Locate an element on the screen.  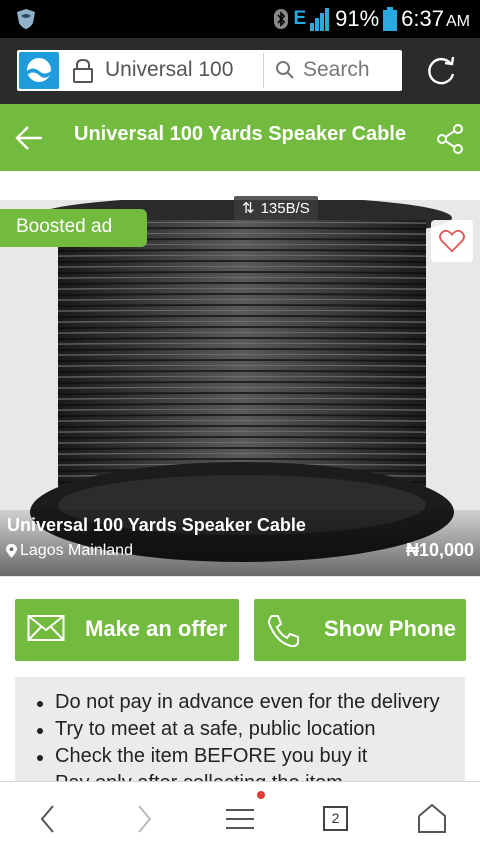
divider is located at coordinates (263, 70).